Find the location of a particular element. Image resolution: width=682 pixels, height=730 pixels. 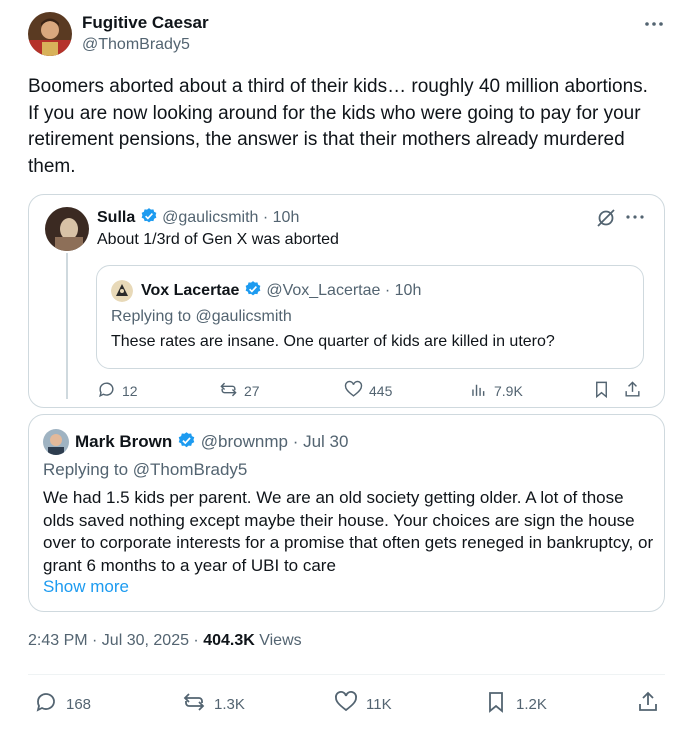

reply-replying-to: Replying to @ThomBrady5 is located at coordinates (145, 470).